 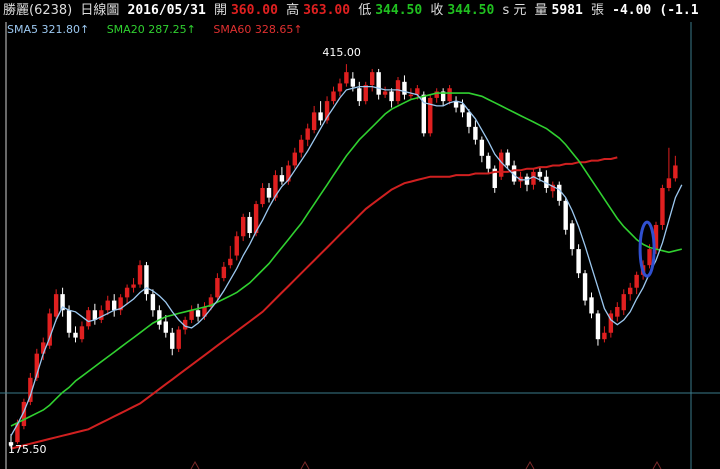 I want to click on stock-name: 勝麗(6238), so click(x=38, y=10).